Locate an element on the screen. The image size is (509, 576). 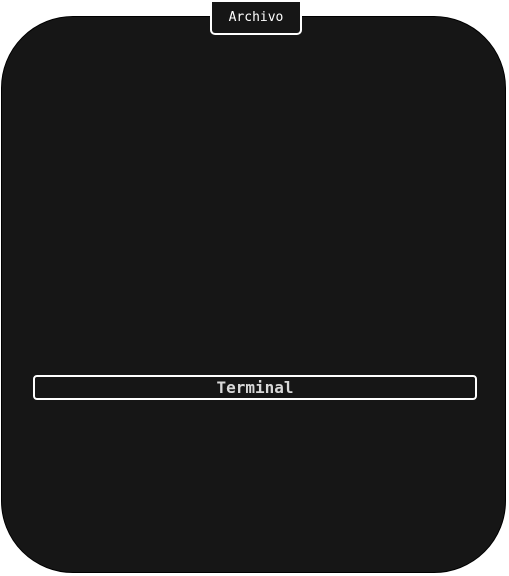
archivo-tab: Archivo is located at coordinates (256, 18).